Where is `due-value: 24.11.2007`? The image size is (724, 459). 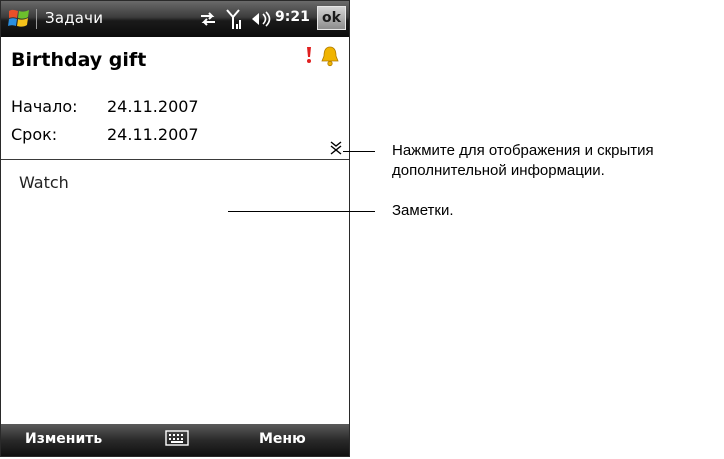 due-value: 24.11.2007 is located at coordinates (153, 134).